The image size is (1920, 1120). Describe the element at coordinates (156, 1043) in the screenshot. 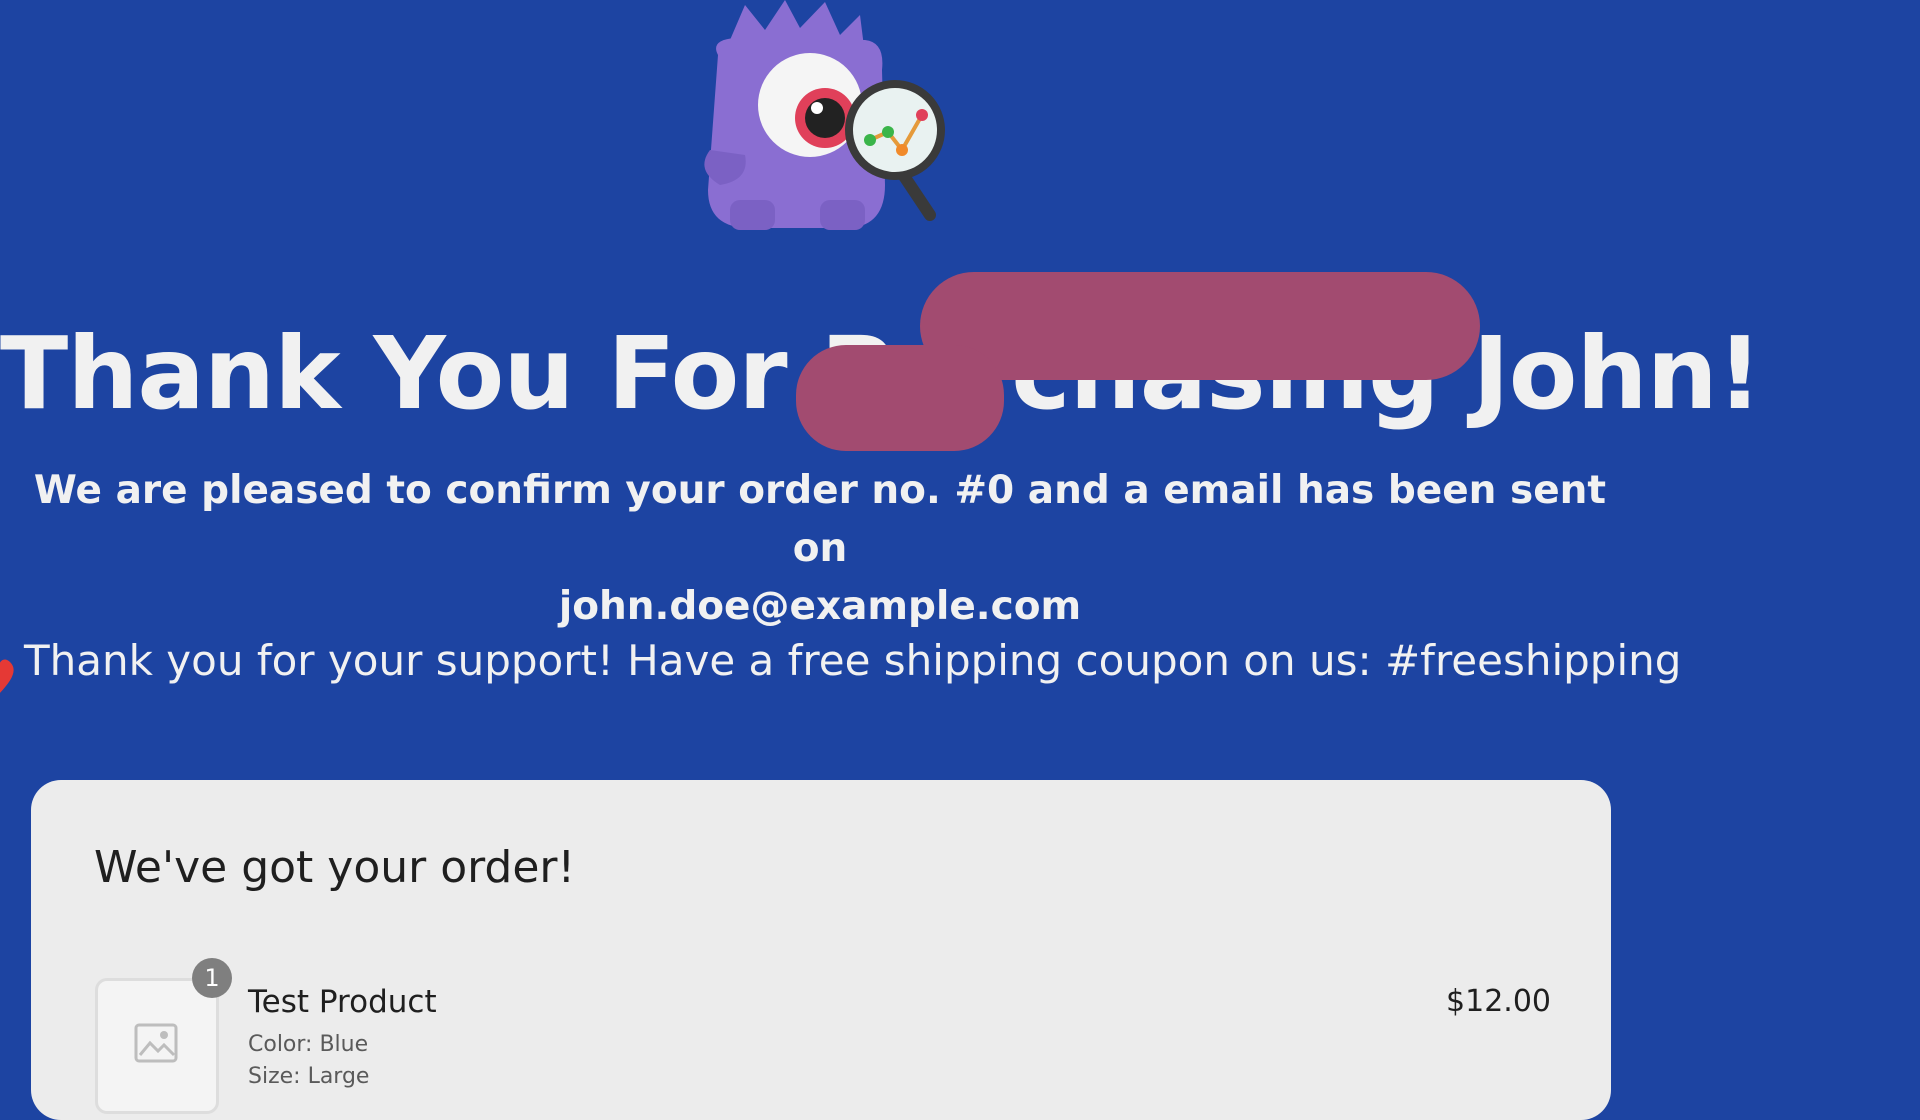

I see `image-placeholder-icon` at that location.